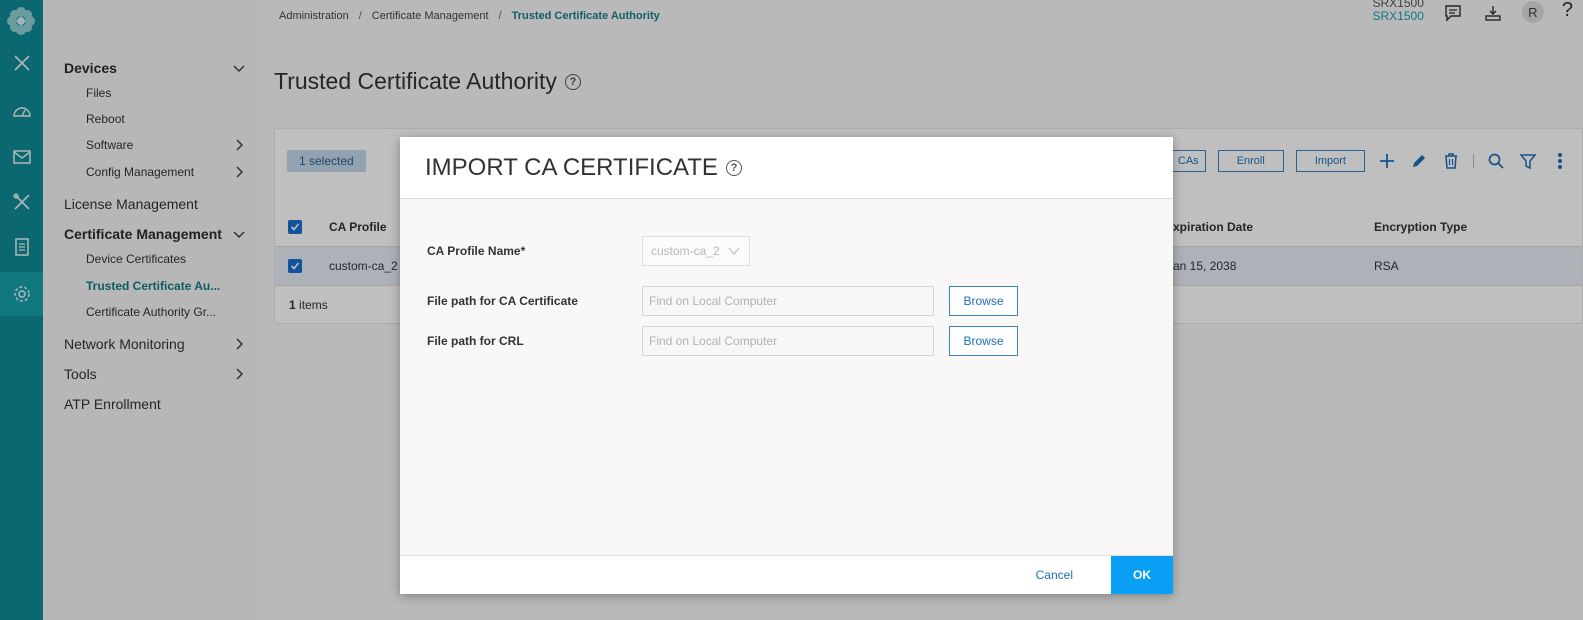  Describe the element at coordinates (983, 301) in the screenshot. I see `ca-cert-browse-button: Browse` at that location.